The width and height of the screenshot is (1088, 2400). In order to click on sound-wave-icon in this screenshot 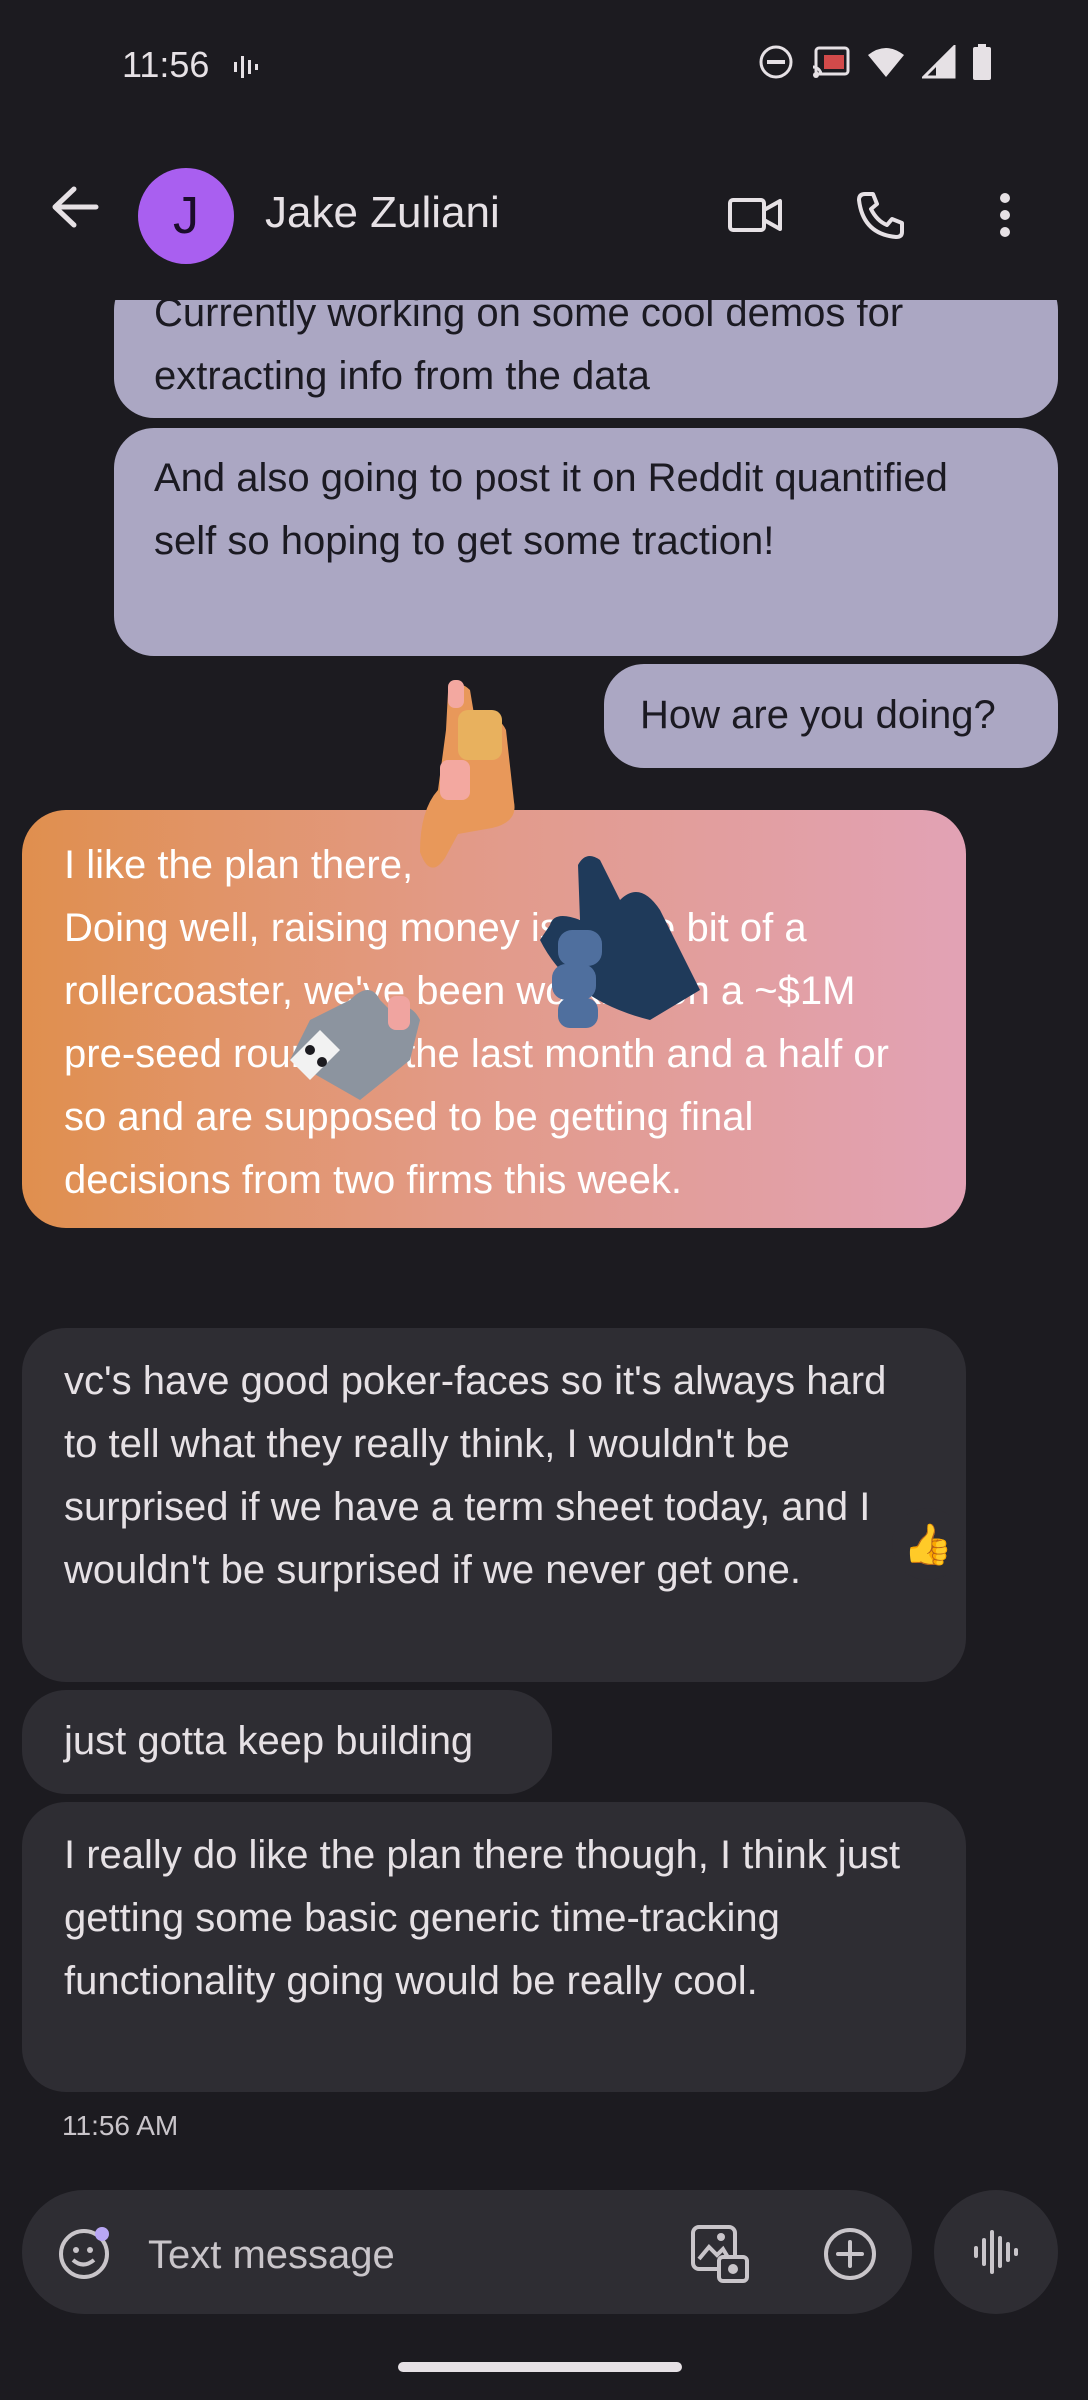, I will do `click(246, 67)`.